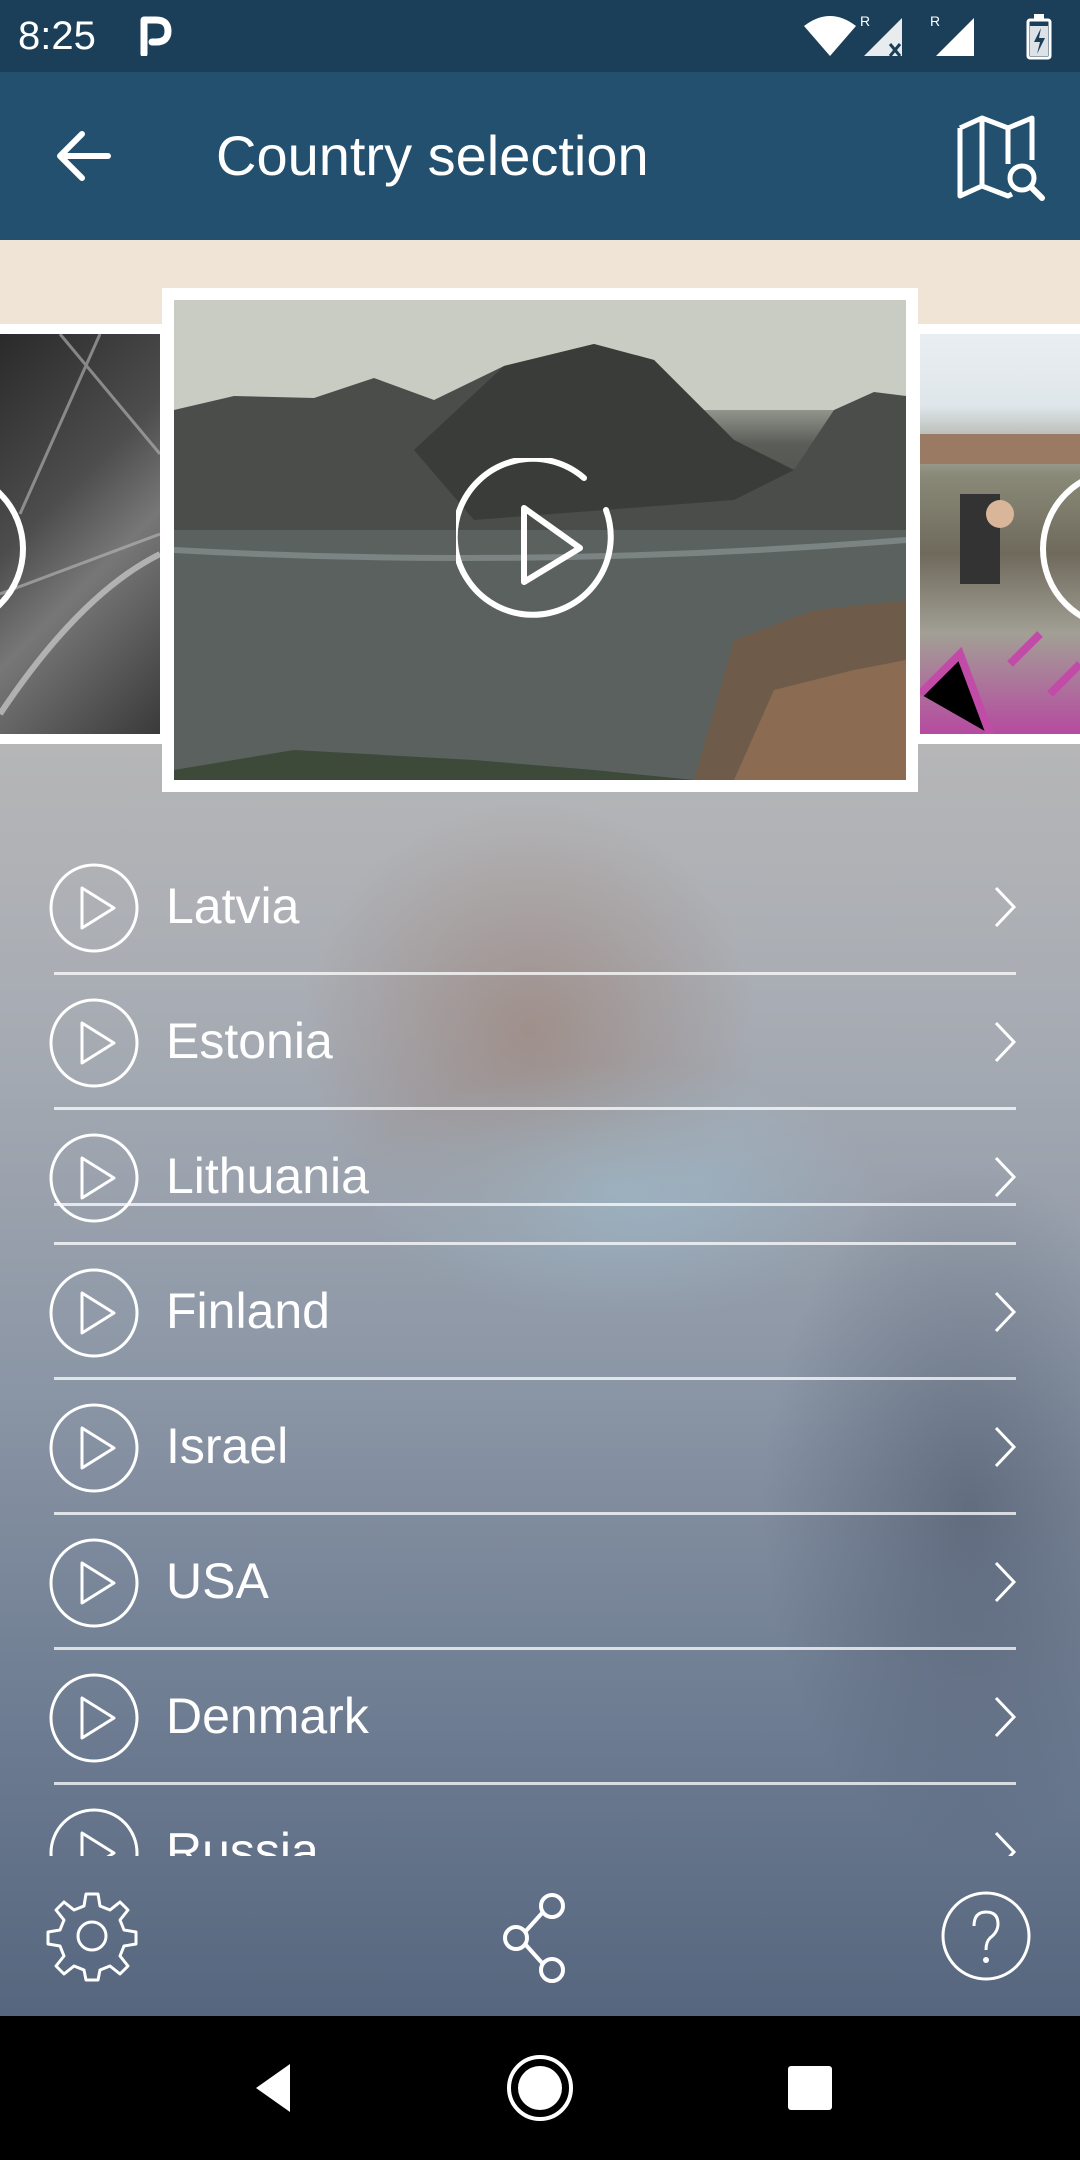 This screenshot has height=2160, width=1080. I want to click on wifi-icon, so click(830, 36).